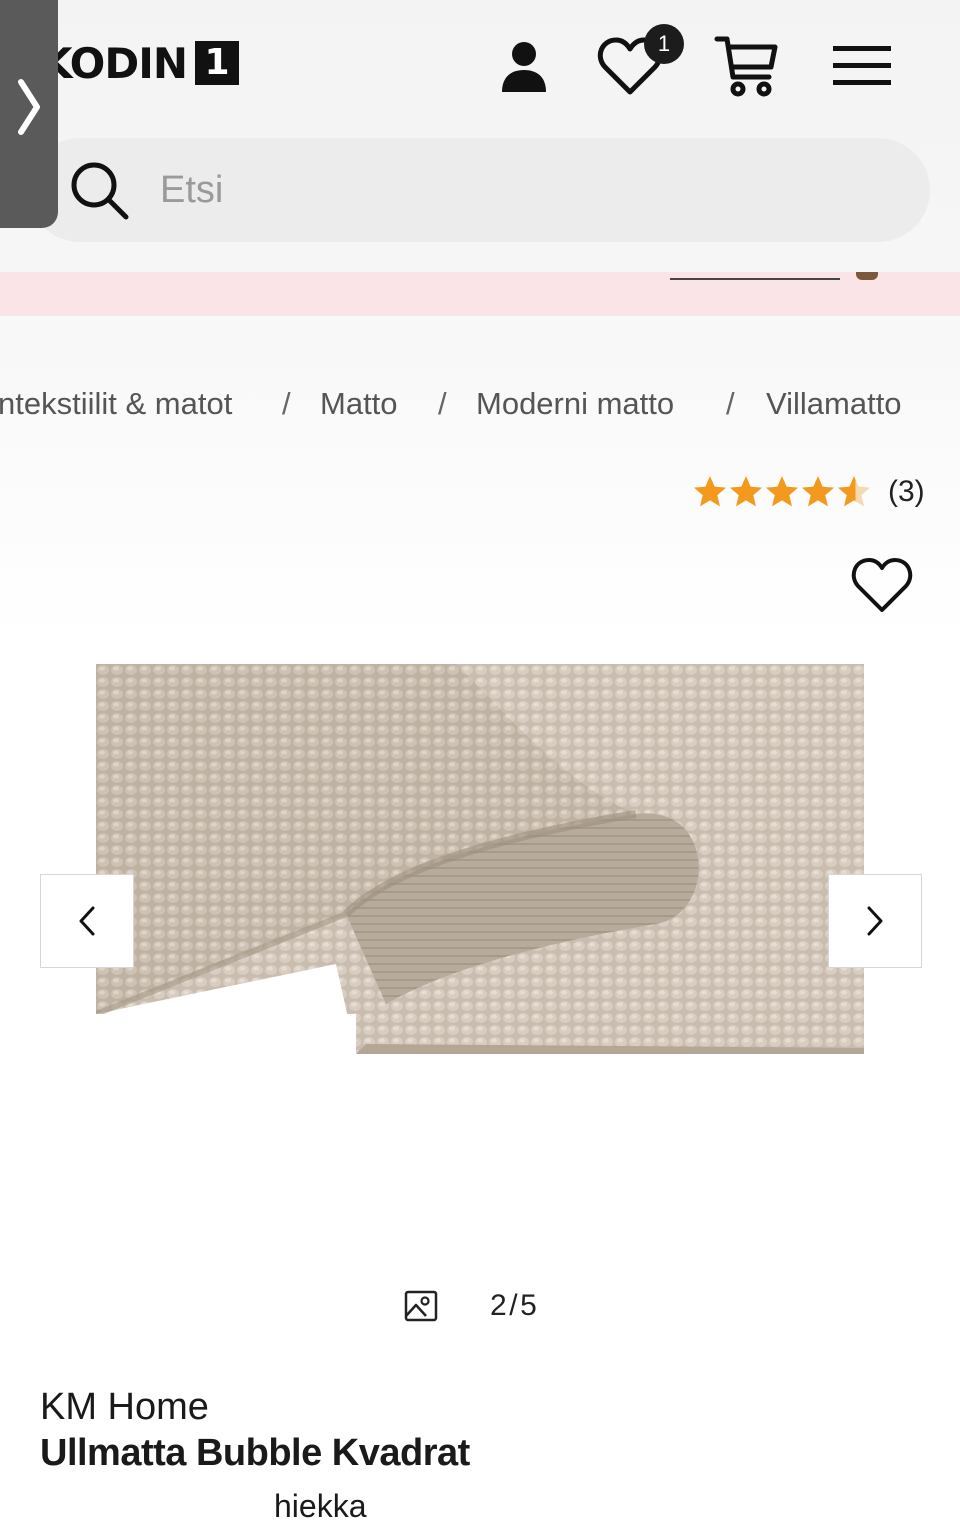  Describe the element at coordinates (480, 65) in the screenshot. I see `site-header: KODIN 1 1` at that location.